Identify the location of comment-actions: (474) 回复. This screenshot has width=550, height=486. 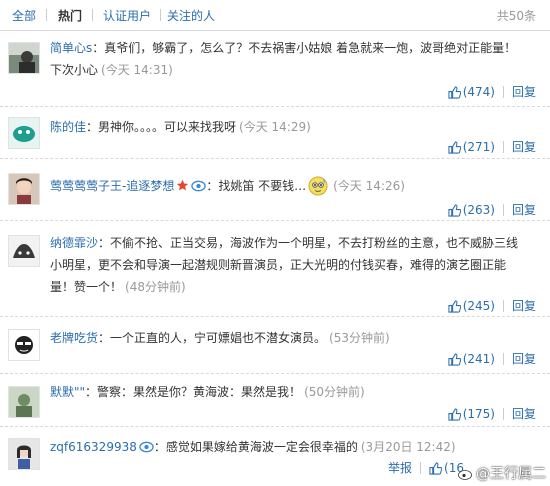
(492, 91).